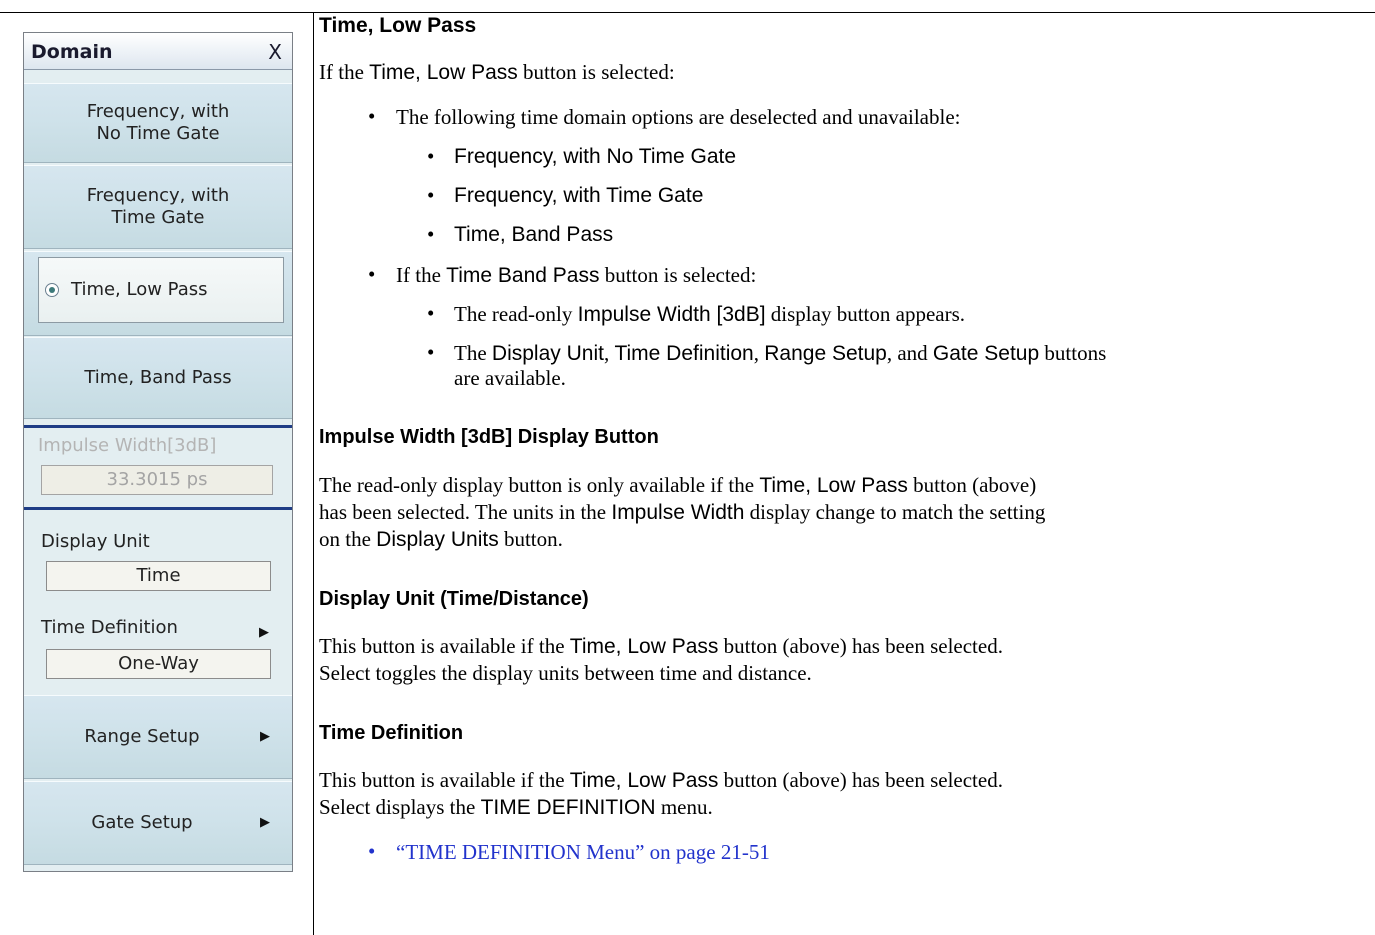 The image size is (1375, 935). I want to click on frequency-time-gate-button: Frequency, with Time Gate, so click(158, 207).